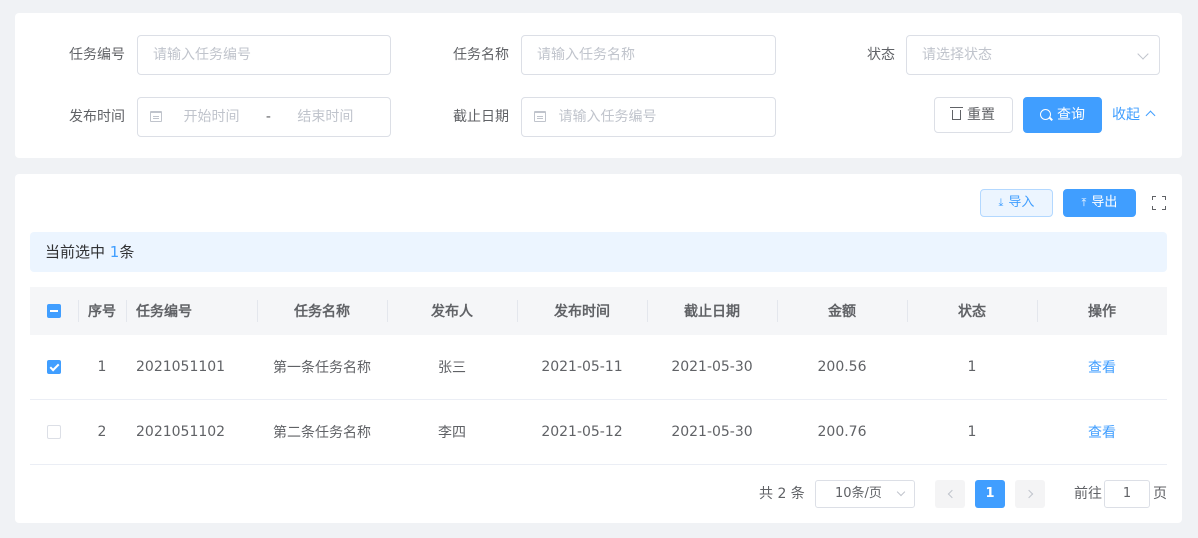 This screenshot has height=538, width=1198. I want to click on task-no-label: 任务编号, so click(97, 55).